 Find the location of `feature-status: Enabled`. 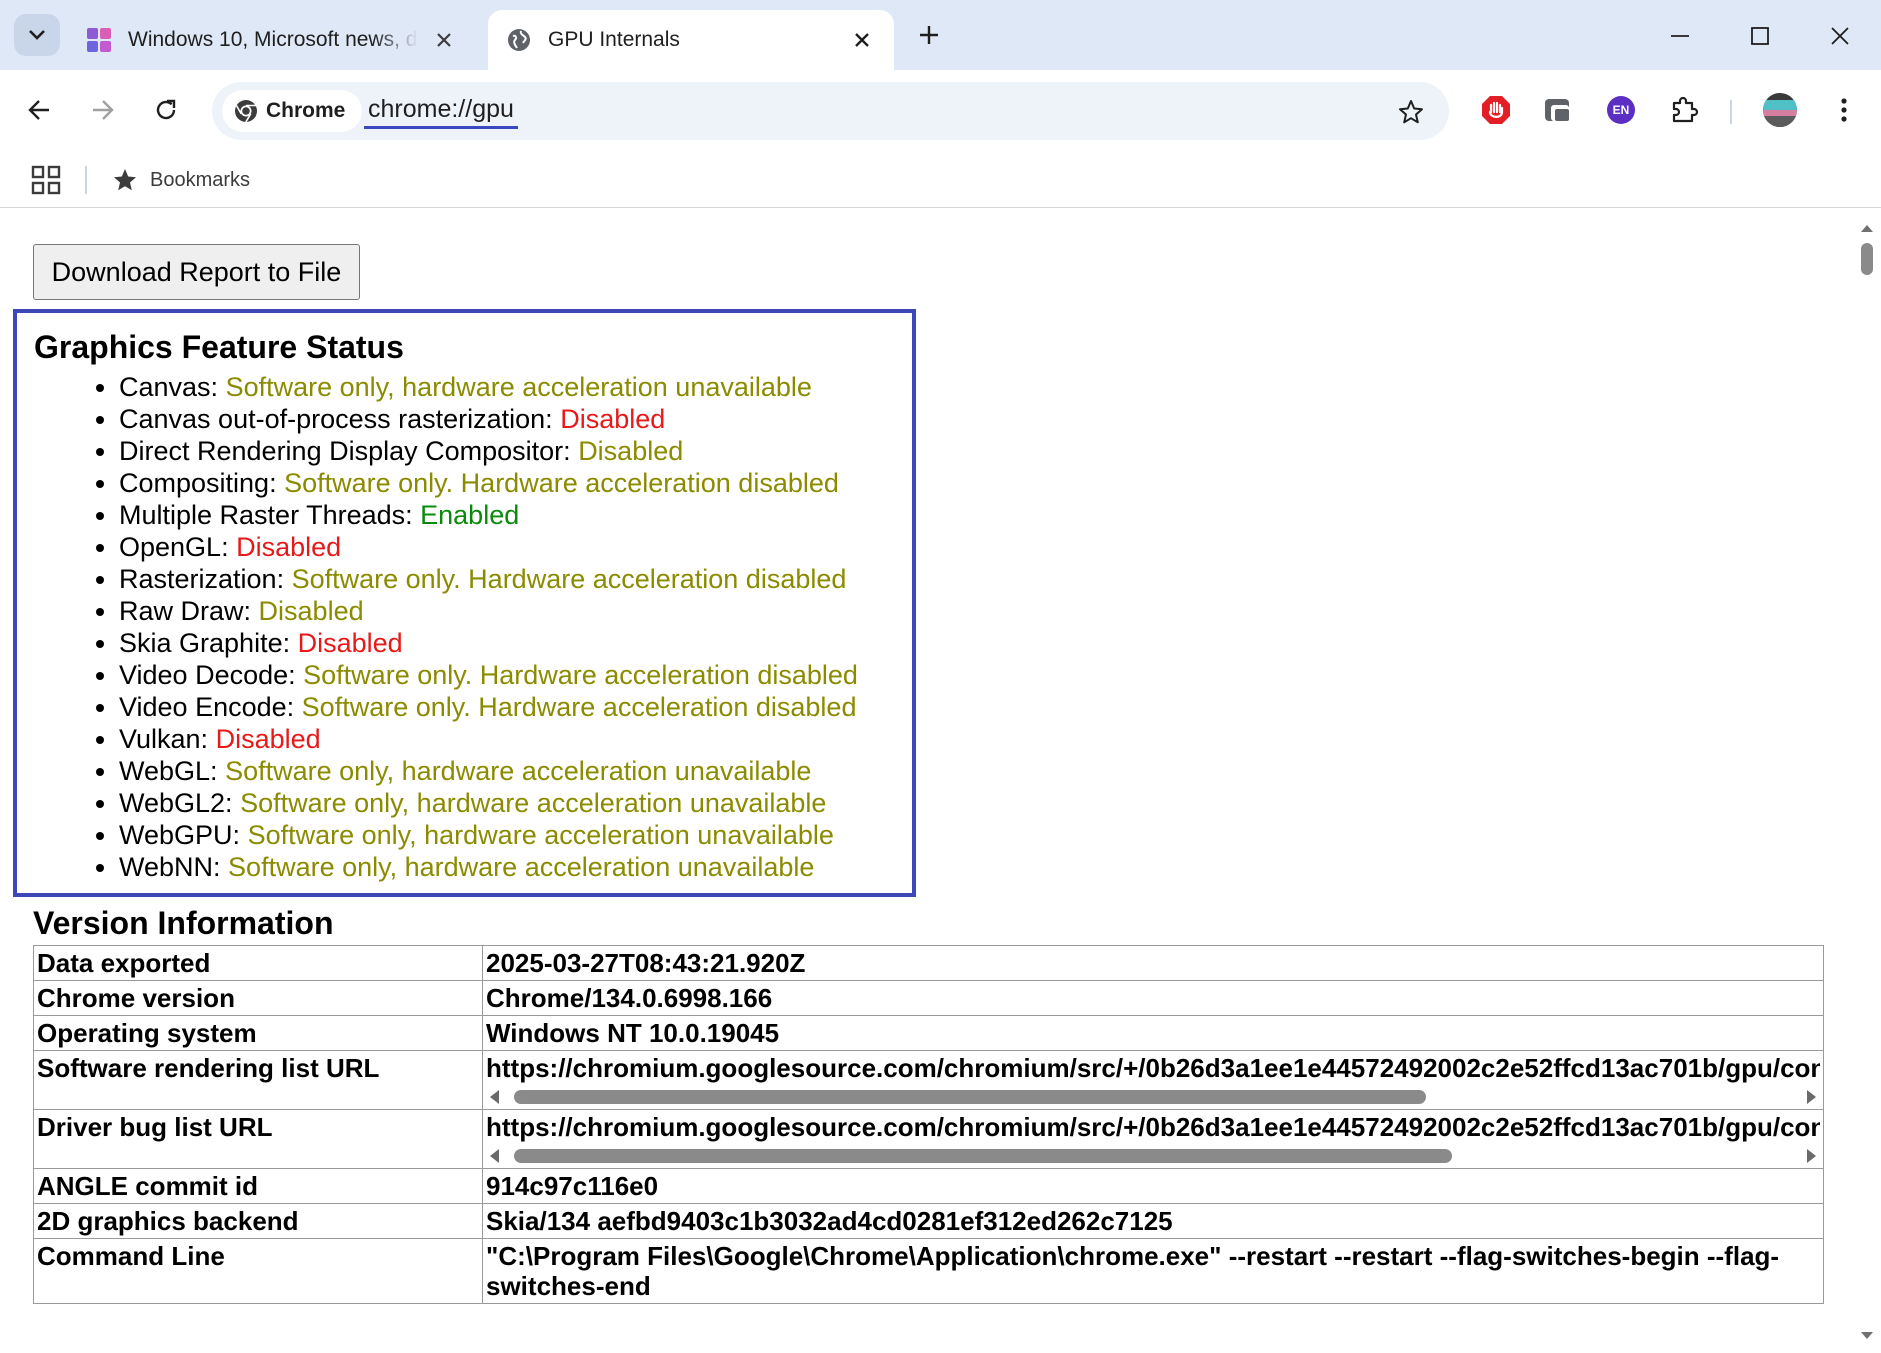

feature-status: Enabled is located at coordinates (470, 515).